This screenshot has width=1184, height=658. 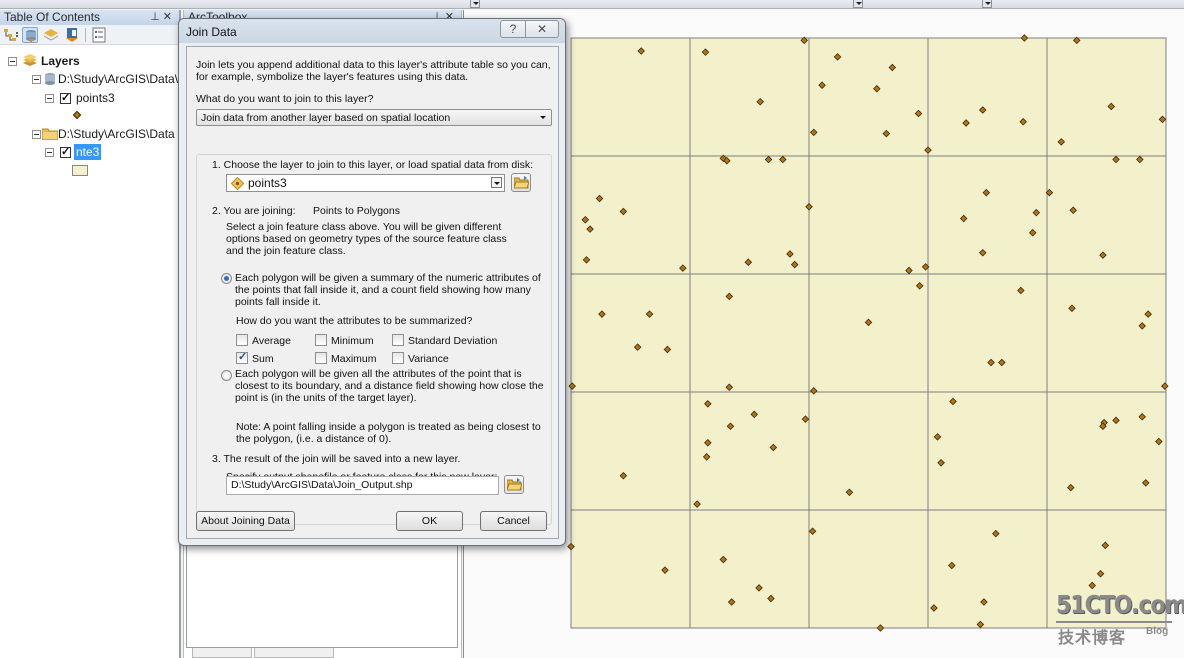 I want to click on options-icon, so click(x=99, y=35).